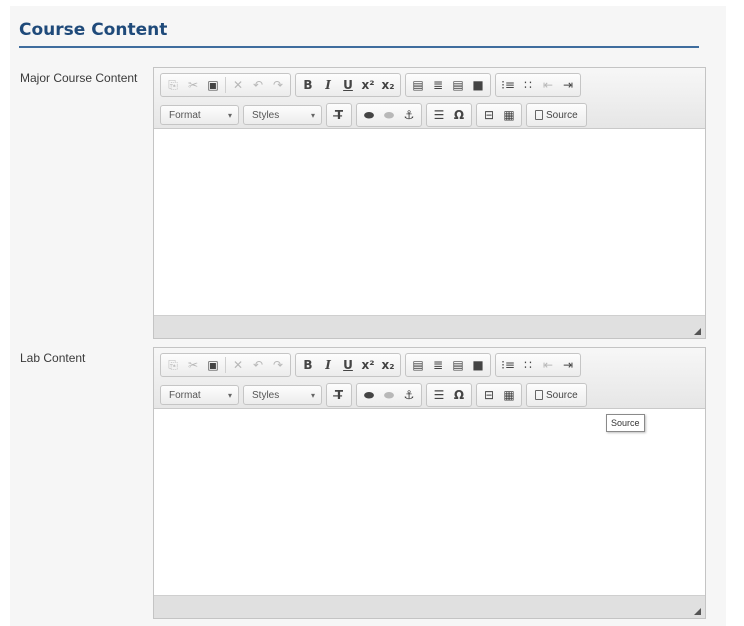 The image size is (744, 626). I want to click on section-divider, so click(359, 47).